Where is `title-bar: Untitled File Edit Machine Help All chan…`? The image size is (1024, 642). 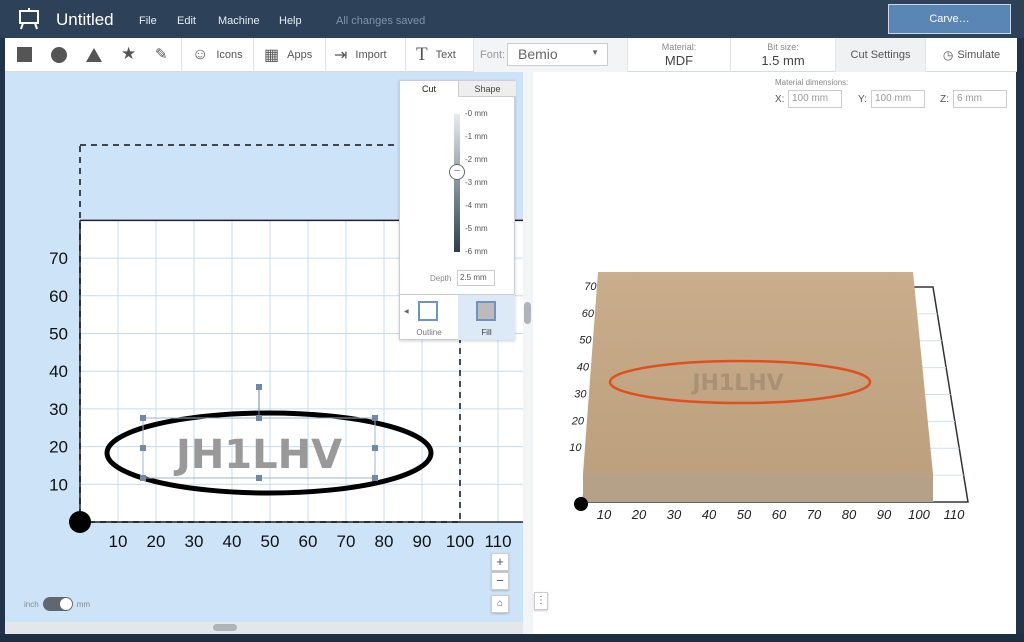
title-bar: Untitled File Edit Machine Help All chan… is located at coordinates (512, 19).